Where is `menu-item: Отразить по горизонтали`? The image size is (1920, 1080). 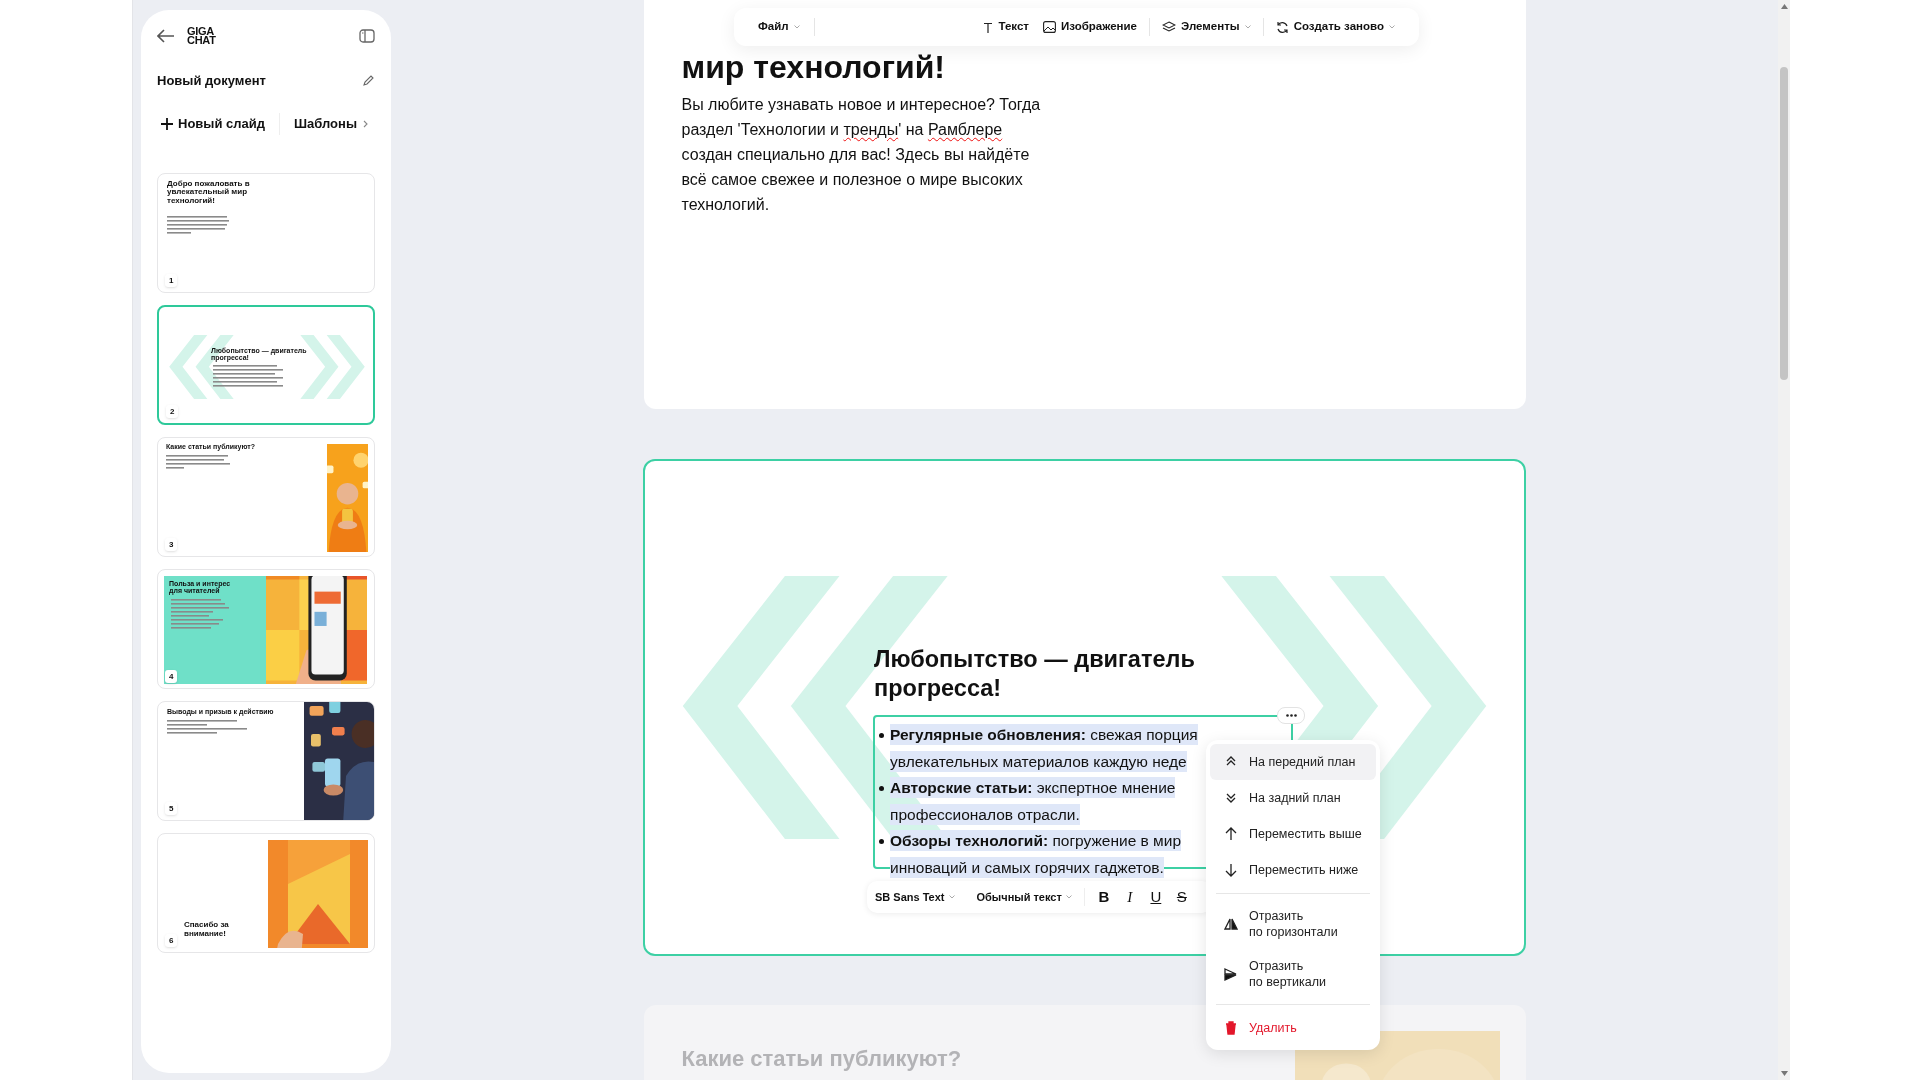 menu-item: Отразить по горизонтали is located at coordinates (1293, 924).